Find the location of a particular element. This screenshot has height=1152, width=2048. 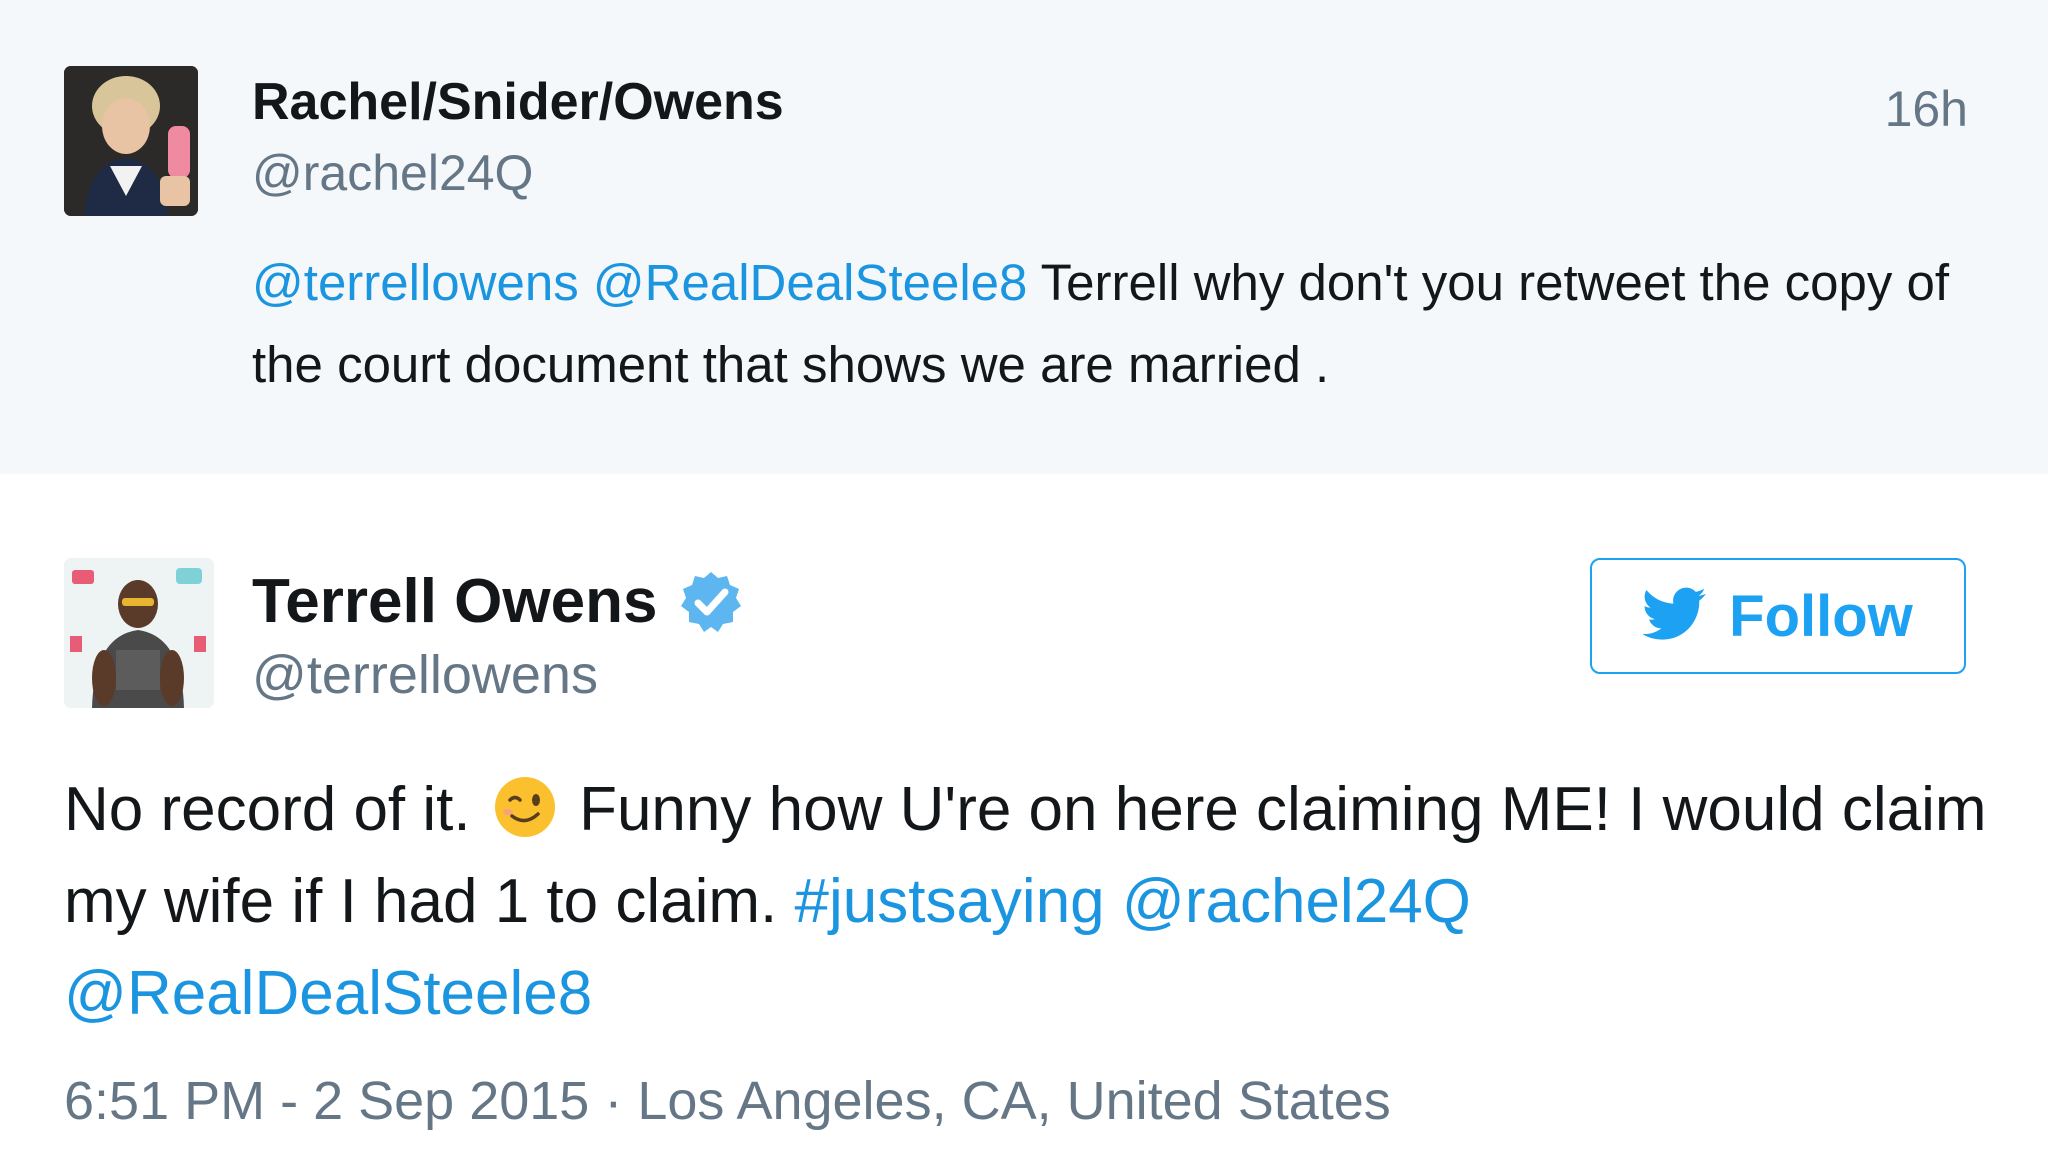

tweet-location: Los Angeles, CA, United States is located at coordinates (1013, 1101).